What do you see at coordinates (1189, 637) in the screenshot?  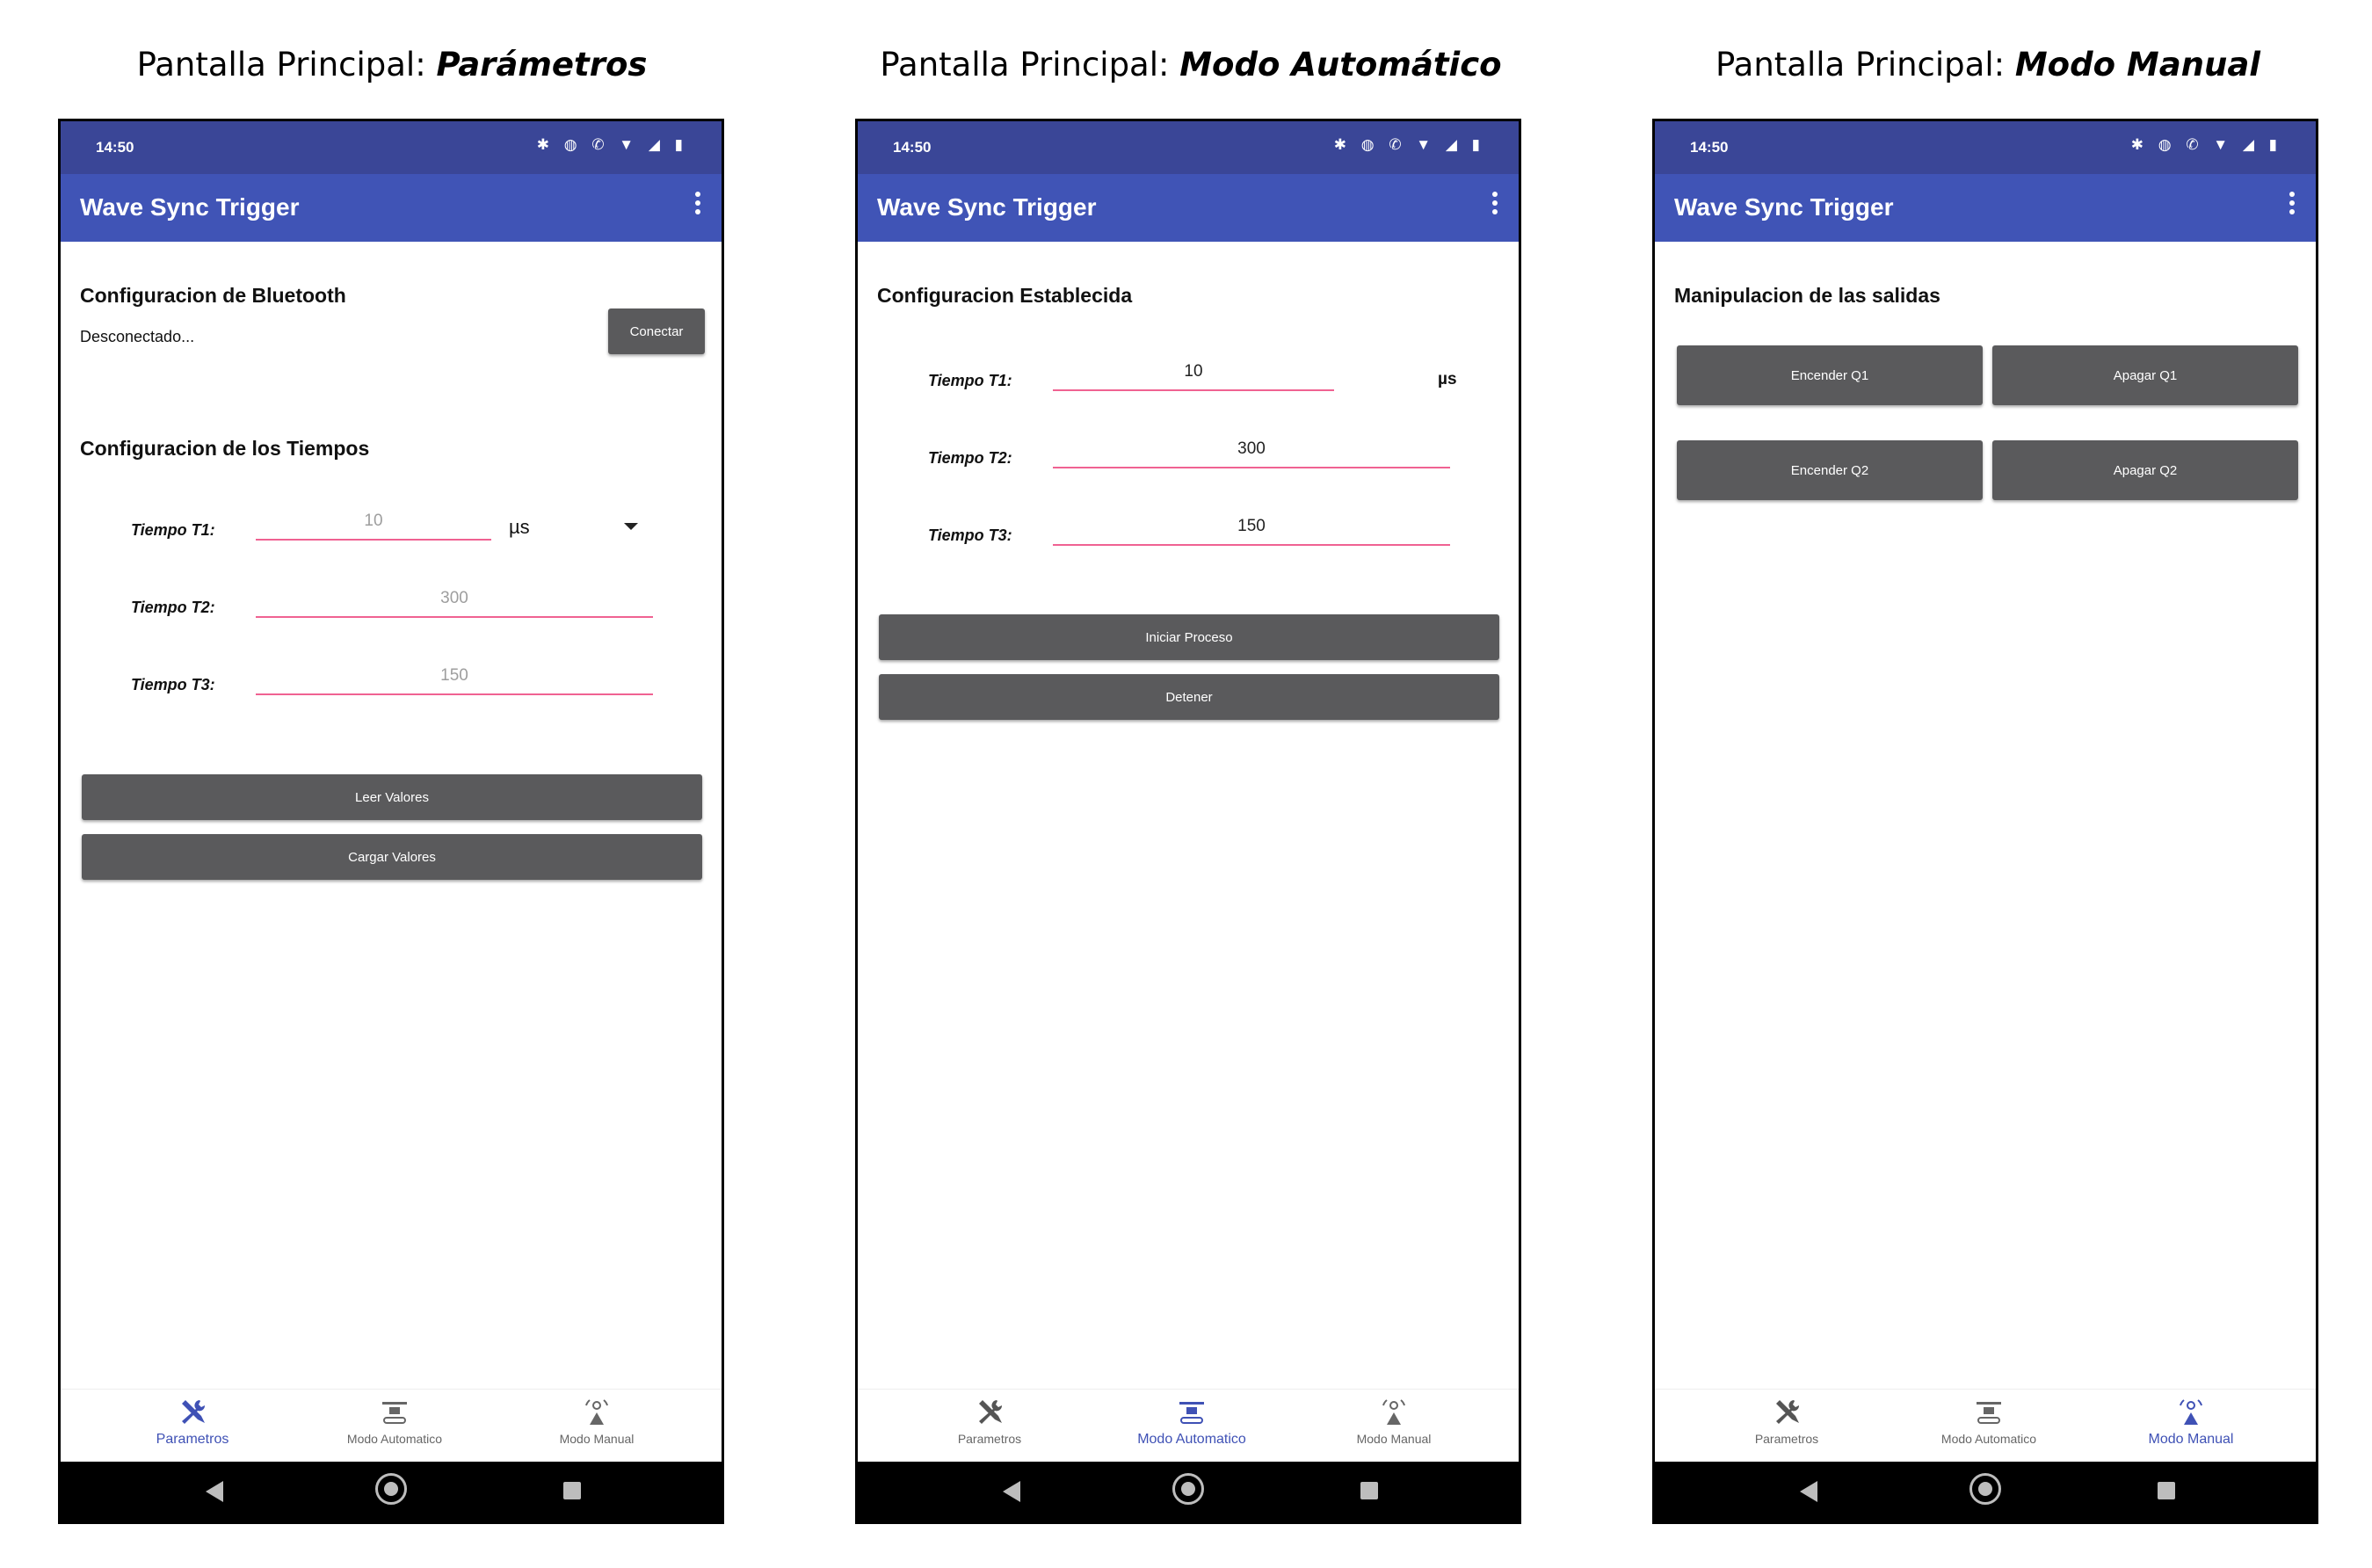 I see `start-process-button: Iniciar Proceso` at bounding box center [1189, 637].